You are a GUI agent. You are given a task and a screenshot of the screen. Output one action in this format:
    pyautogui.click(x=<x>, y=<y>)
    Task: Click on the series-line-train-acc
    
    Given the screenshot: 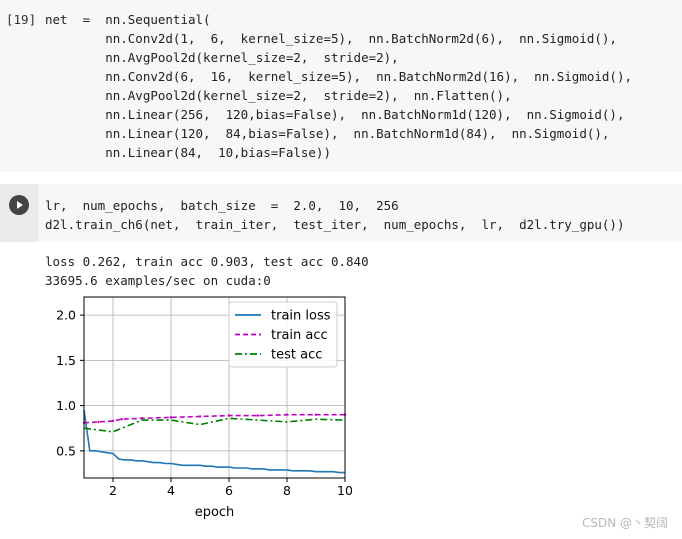 What is the action you would take?
    pyautogui.click(x=214, y=418)
    